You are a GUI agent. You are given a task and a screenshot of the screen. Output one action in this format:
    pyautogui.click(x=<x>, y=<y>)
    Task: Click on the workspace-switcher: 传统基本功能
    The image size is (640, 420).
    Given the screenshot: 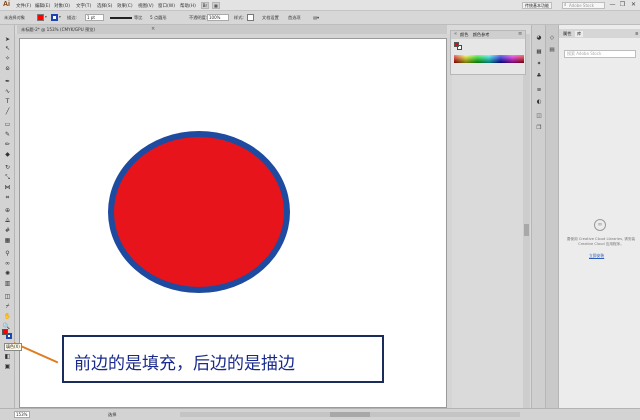 What is the action you would take?
    pyautogui.click(x=537, y=5)
    